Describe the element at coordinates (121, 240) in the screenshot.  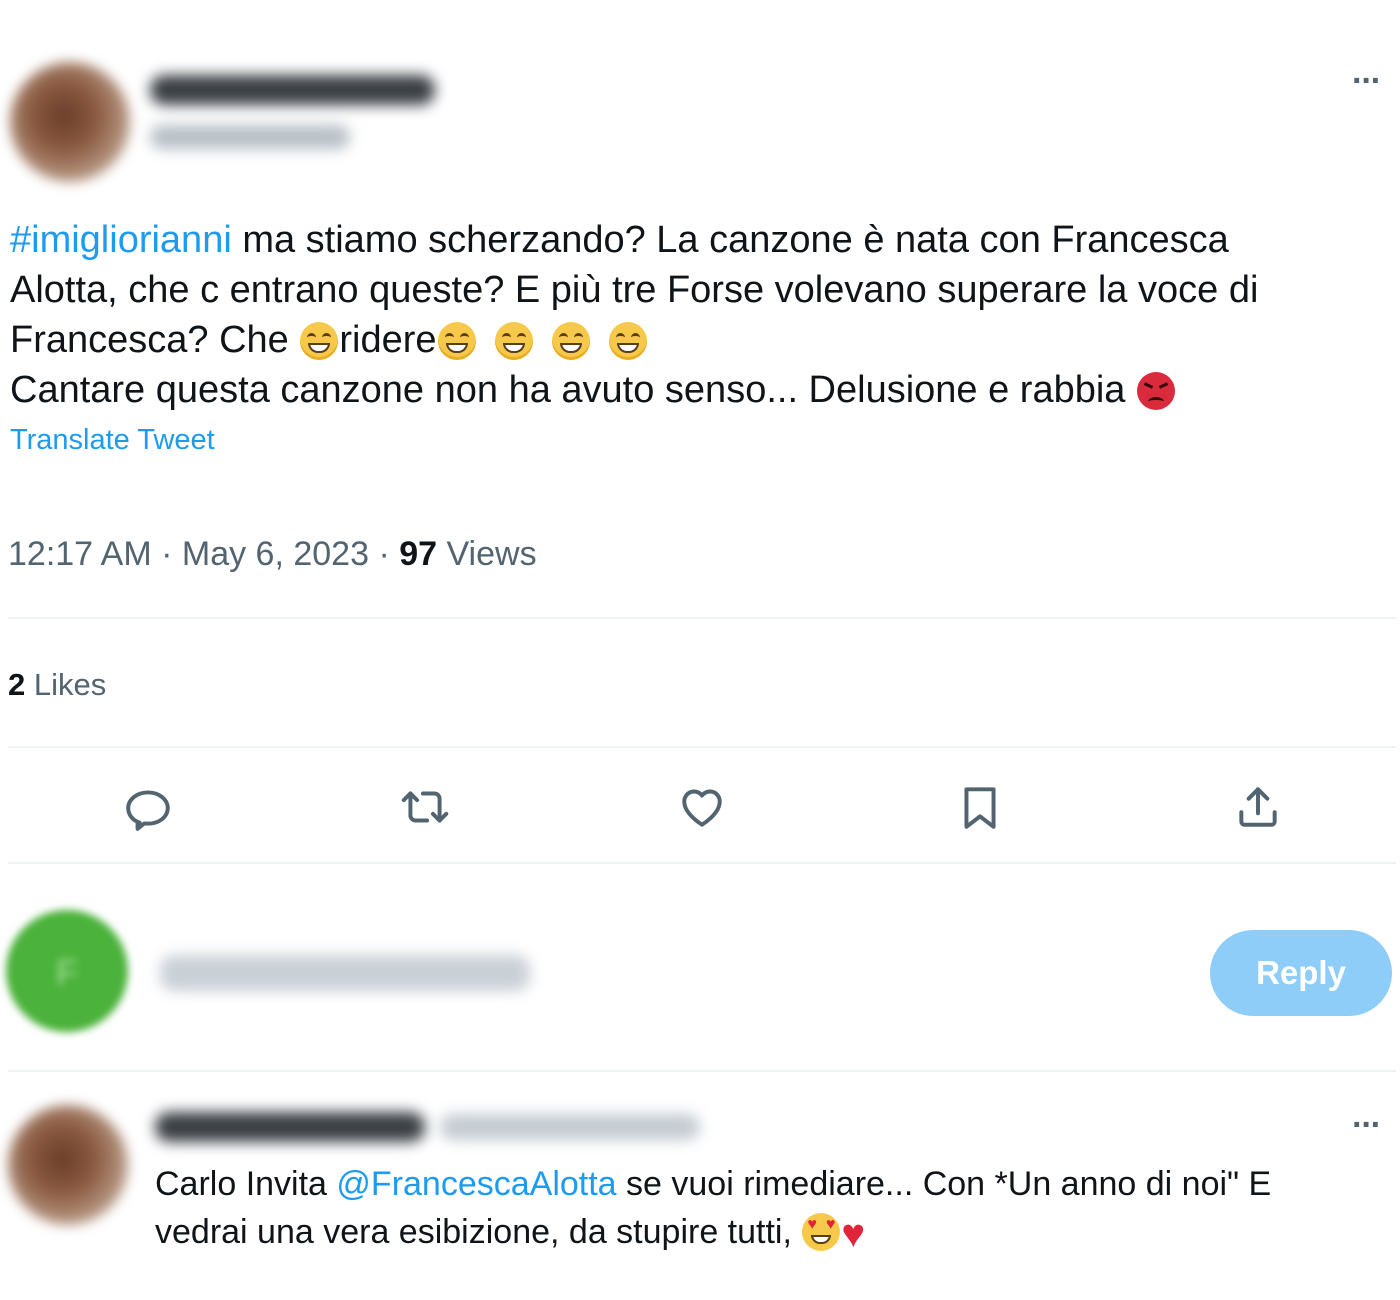
I see `hashtag-link: #imigliorianni` at that location.